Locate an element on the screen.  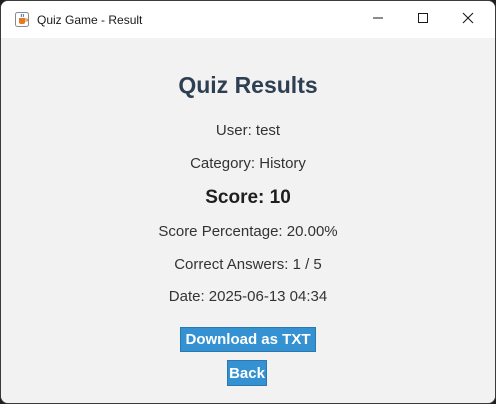
maximize-icon is located at coordinates (423, 20).